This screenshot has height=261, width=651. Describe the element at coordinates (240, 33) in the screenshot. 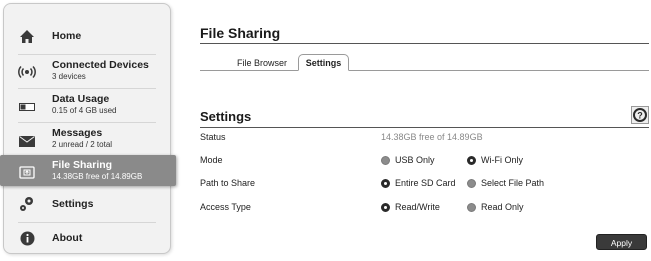

I see `page-title: File Sharing` at that location.